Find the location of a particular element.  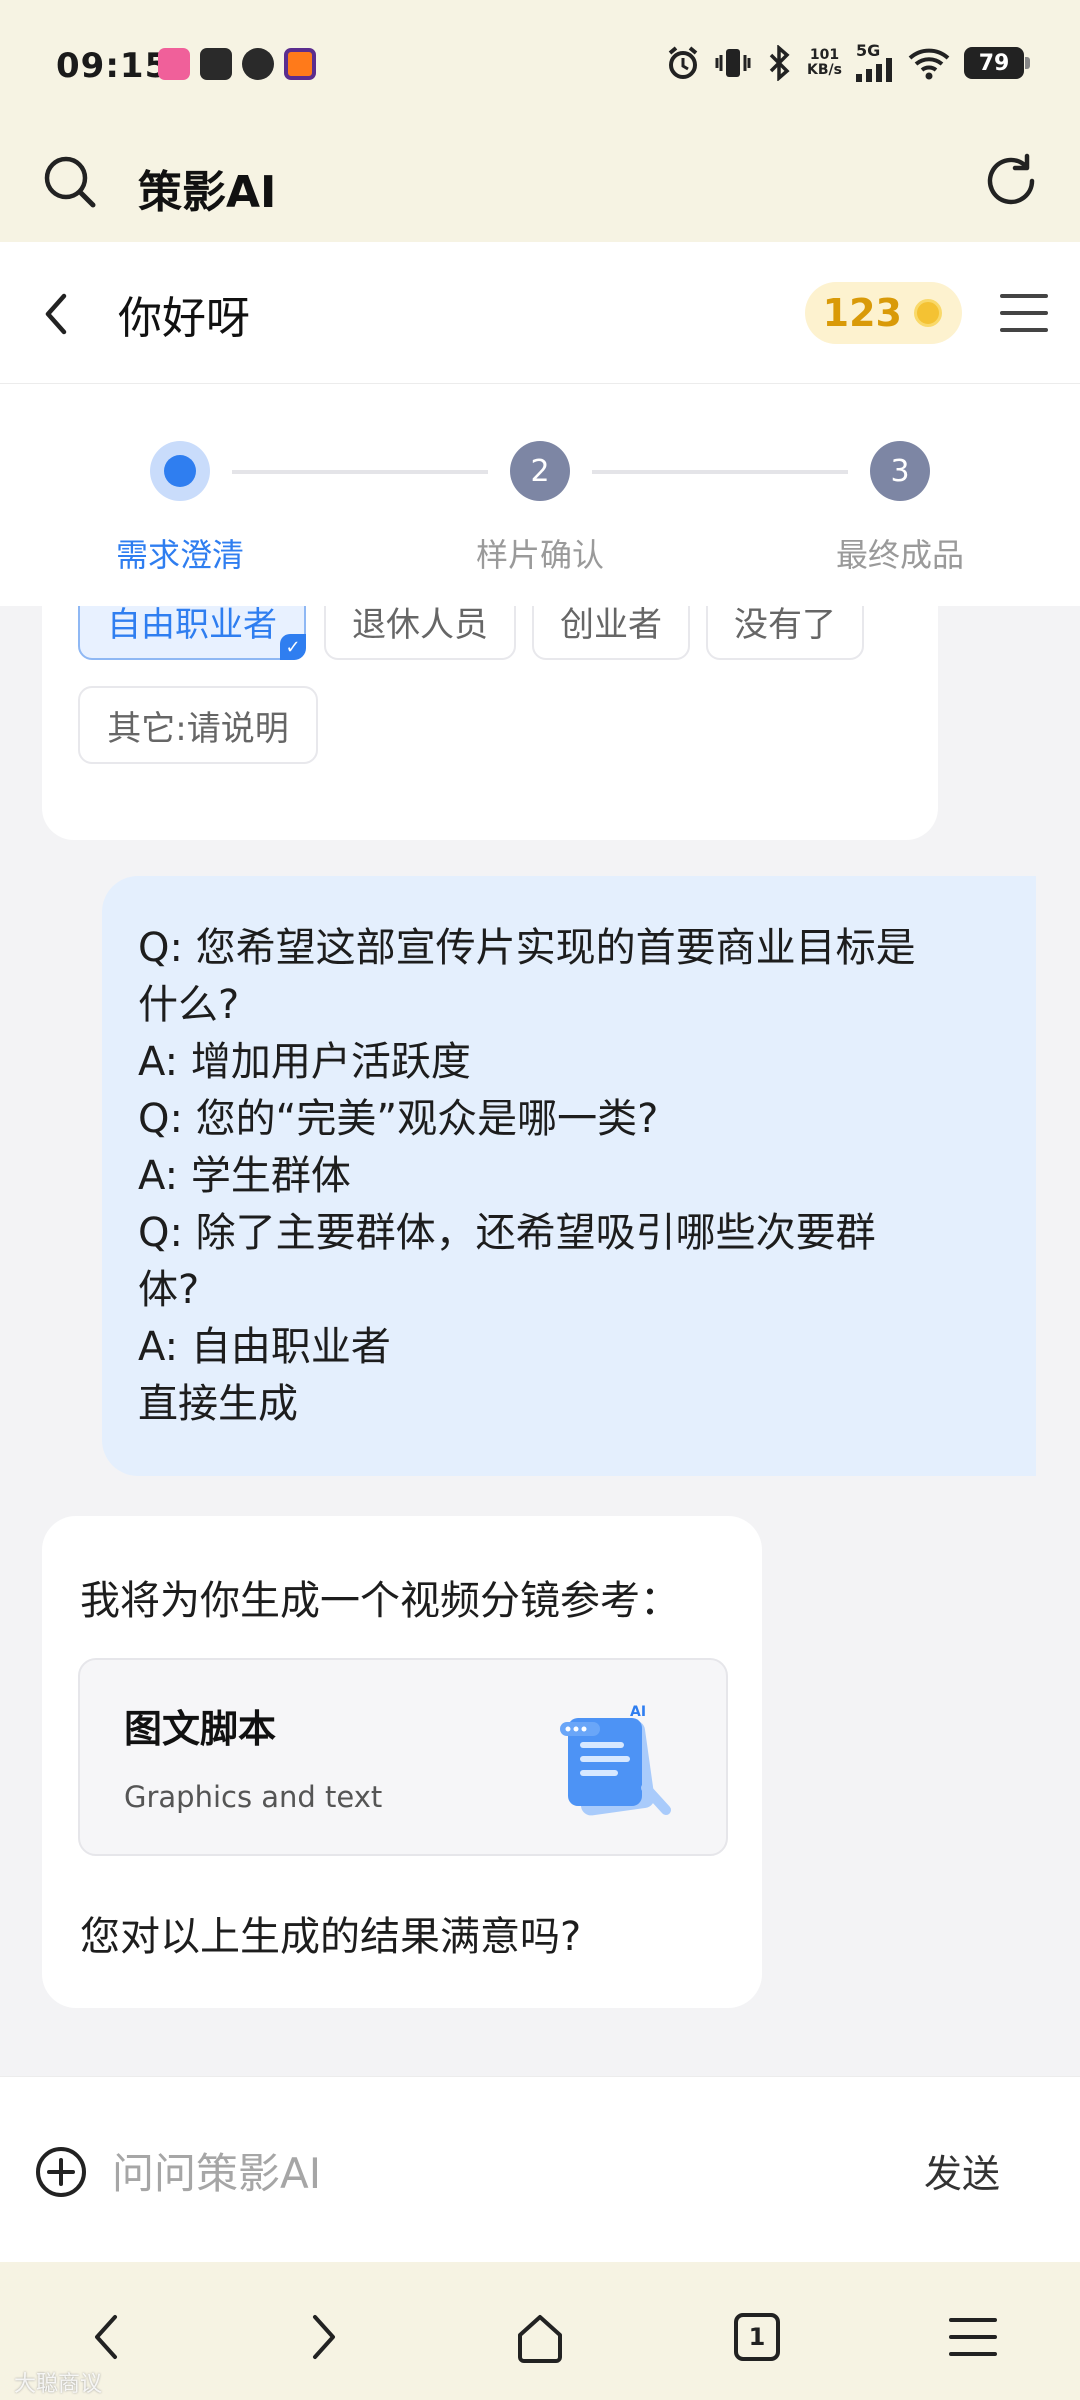

bot-reply-intro: 我将为你生成一个视频分镜参考： is located at coordinates (380, 1601).